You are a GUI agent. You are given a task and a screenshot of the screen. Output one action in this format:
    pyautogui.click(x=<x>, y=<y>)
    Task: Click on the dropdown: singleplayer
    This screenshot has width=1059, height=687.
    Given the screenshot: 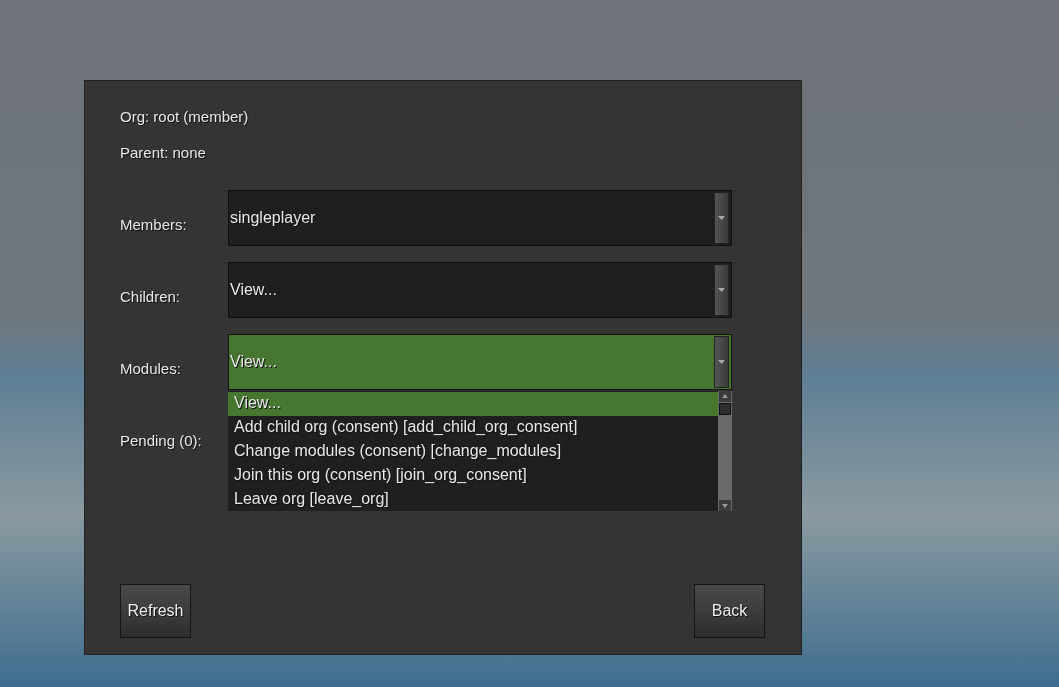 What is the action you would take?
    pyautogui.click(x=480, y=218)
    